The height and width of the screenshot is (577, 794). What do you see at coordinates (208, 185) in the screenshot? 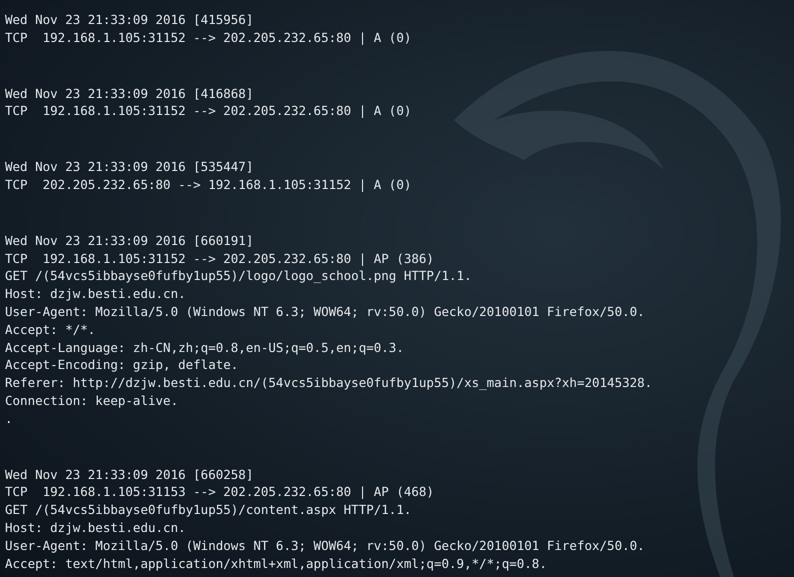
I see `packet-summary: TCP 202.205.232.65:80 --> 192.168.1.105:31152 | A (0)` at bounding box center [208, 185].